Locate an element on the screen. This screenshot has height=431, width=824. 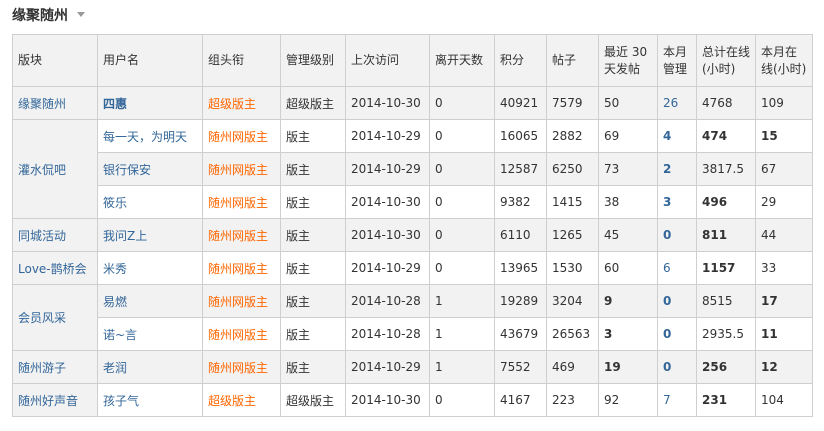
col-header-total-online: 总计在线(小时) is located at coordinates (726, 60).